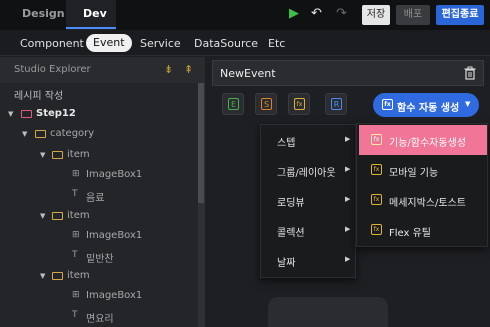  What do you see at coordinates (248, 73) in the screenshot?
I see `event-name: NewEvent` at bounding box center [248, 73].